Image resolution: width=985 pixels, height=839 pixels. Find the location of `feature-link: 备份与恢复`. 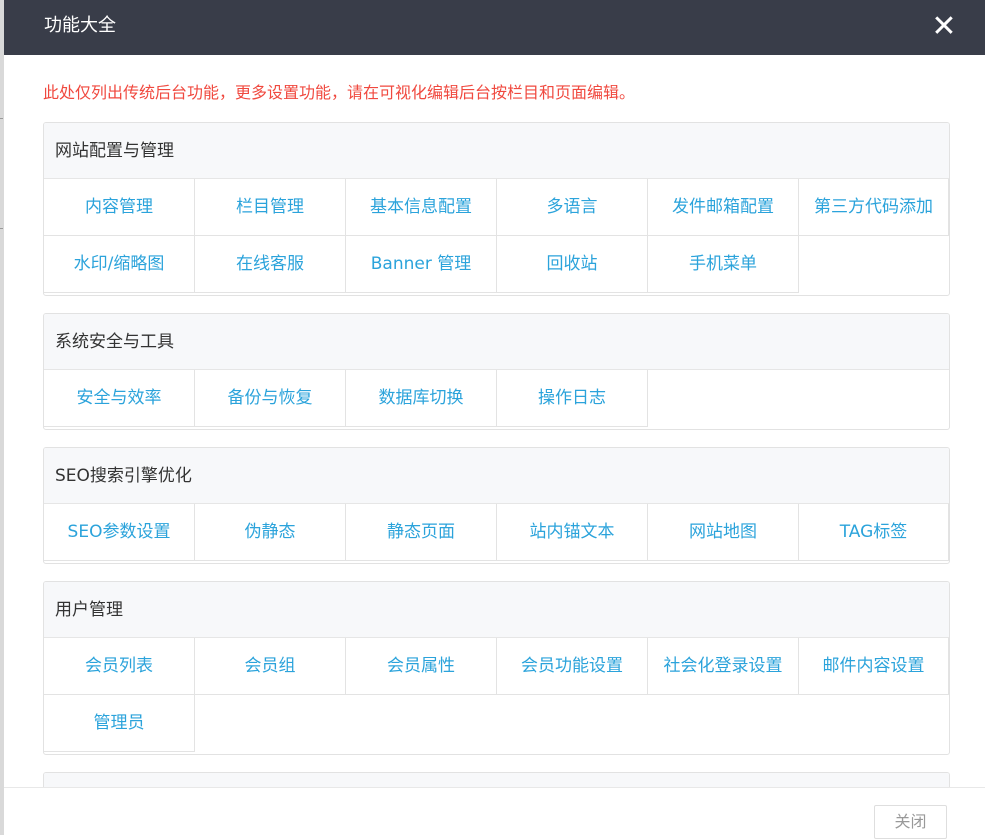

feature-link: 备份与恢复 is located at coordinates (270, 398).